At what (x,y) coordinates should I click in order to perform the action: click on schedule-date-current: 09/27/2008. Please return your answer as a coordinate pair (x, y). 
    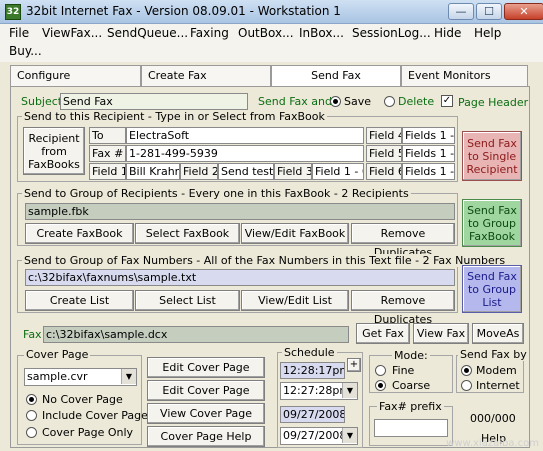
    Looking at the image, I should click on (312, 414).